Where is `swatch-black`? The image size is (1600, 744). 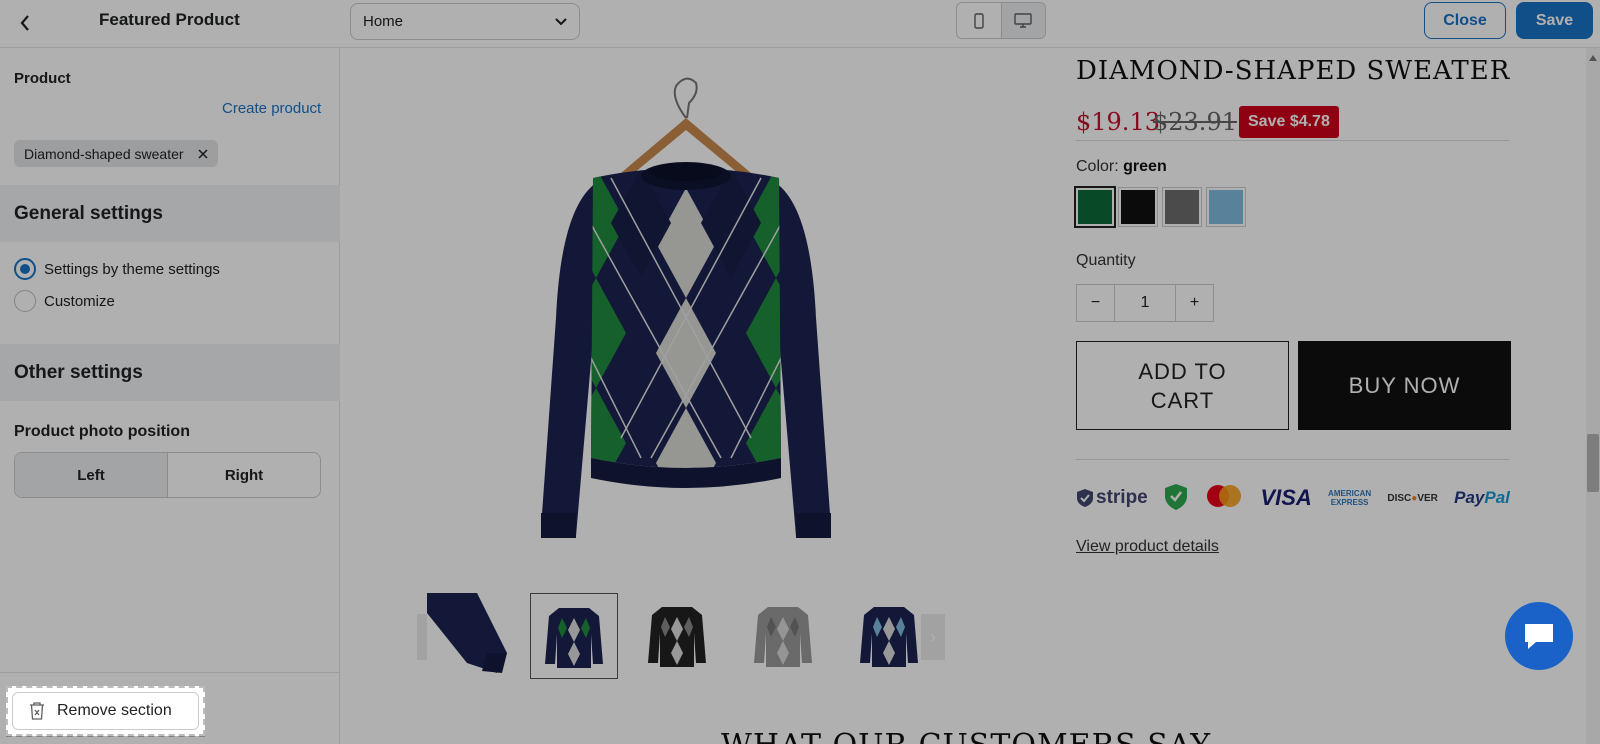
swatch-black is located at coordinates (1138, 207).